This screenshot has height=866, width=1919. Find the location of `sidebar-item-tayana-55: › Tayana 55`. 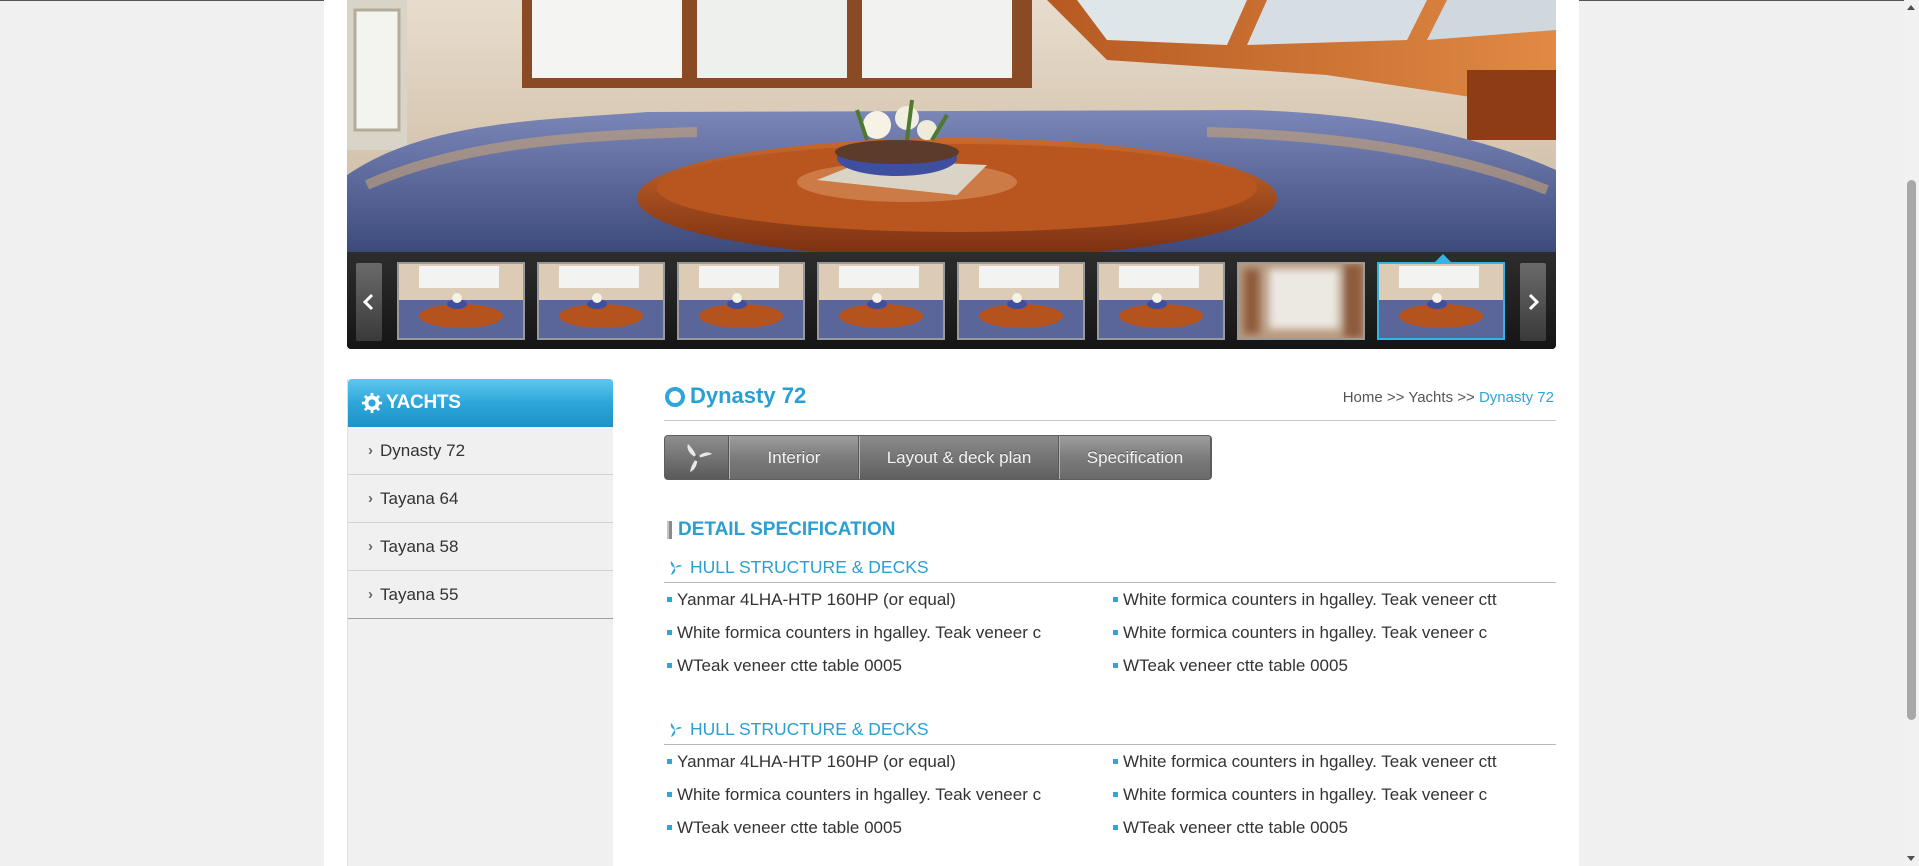

sidebar-item-tayana-55: › Tayana 55 is located at coordinates (480, 595).